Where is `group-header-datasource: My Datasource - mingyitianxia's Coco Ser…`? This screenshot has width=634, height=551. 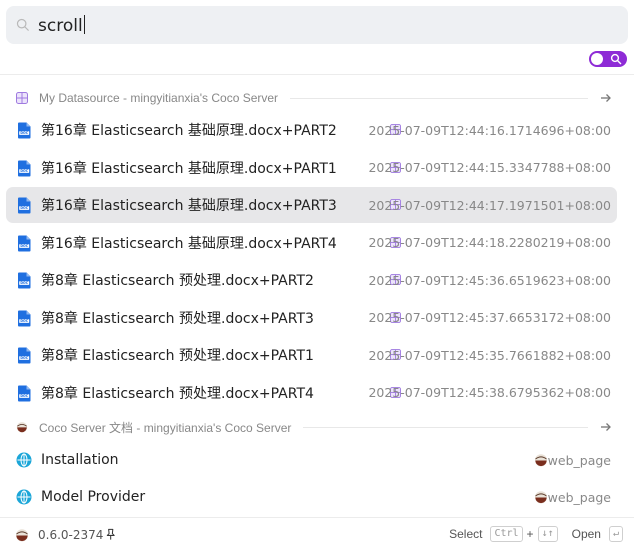
group-header-datasource: My Datasource - mingyitianxia's Coco Ser… is located at coordinates (314, 98).